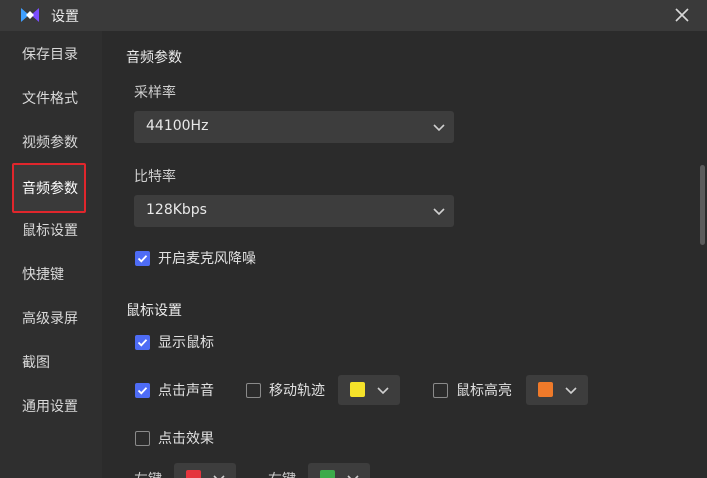 This screenshot has width=707, height=478. What do you see at coordinates (176, 210) in the screenshot?
I see `bitrate-value: 128Kbps` at bounding box center [176, 210].